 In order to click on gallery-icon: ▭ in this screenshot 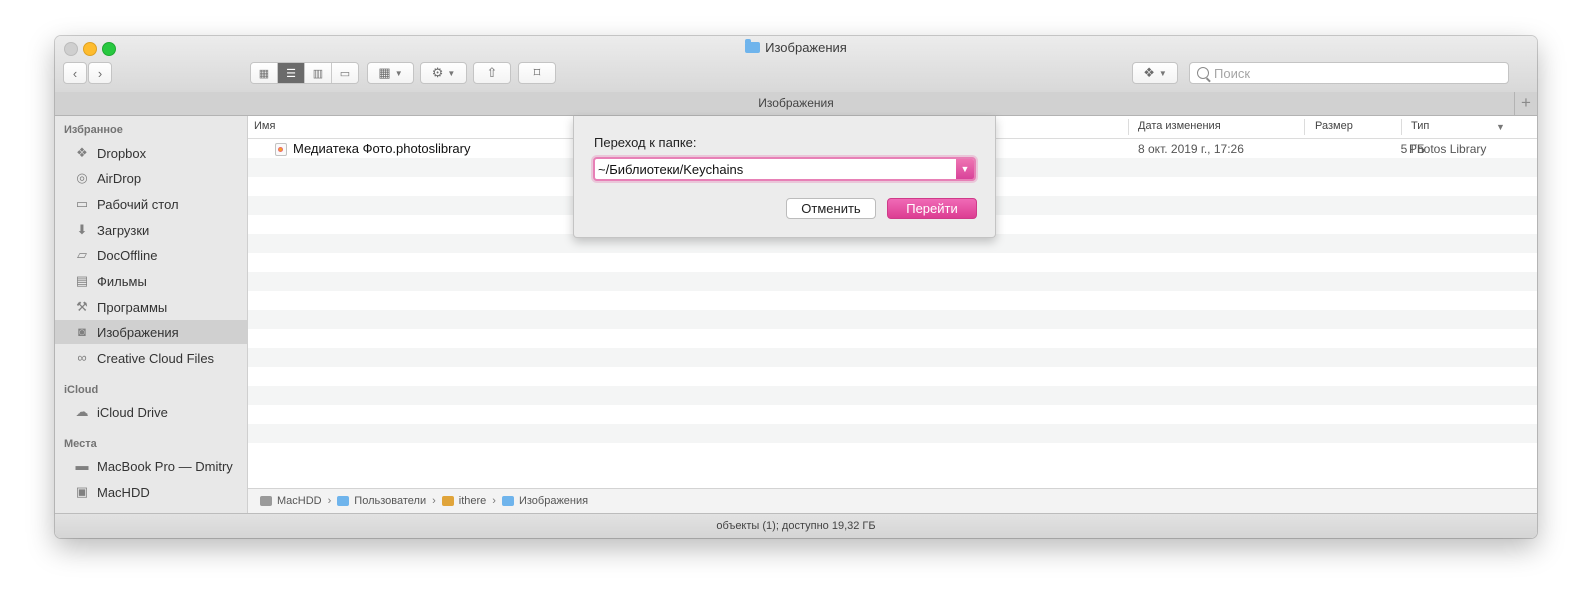, I will do `click(345, 73)`.